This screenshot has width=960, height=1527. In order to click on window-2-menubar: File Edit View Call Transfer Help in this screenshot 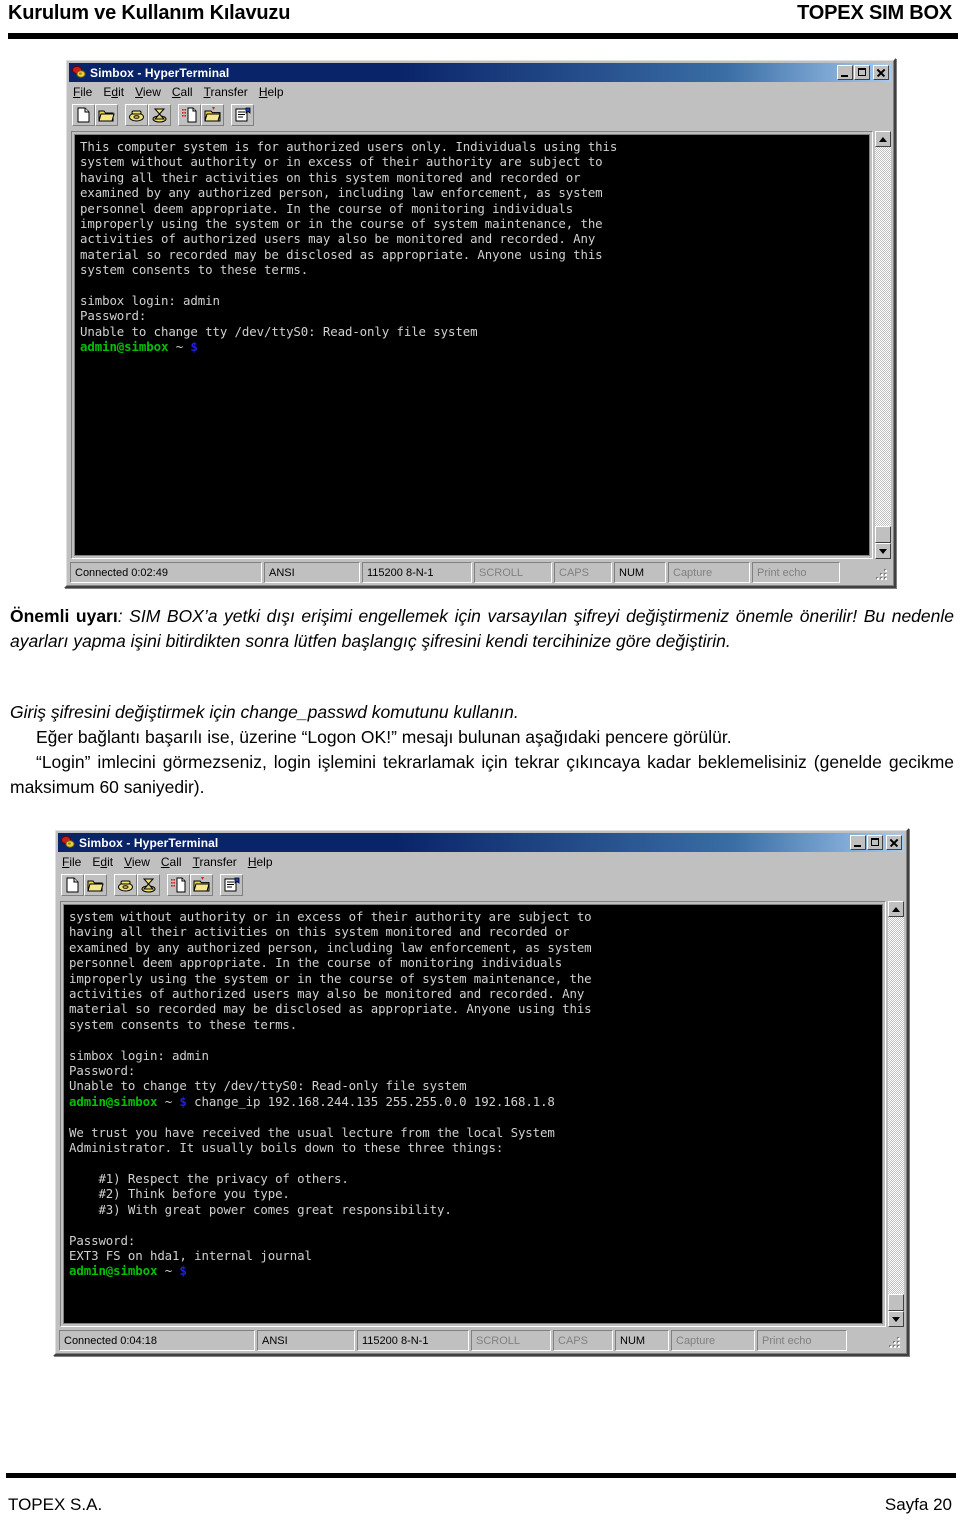, I will do `click(481, 862)`.